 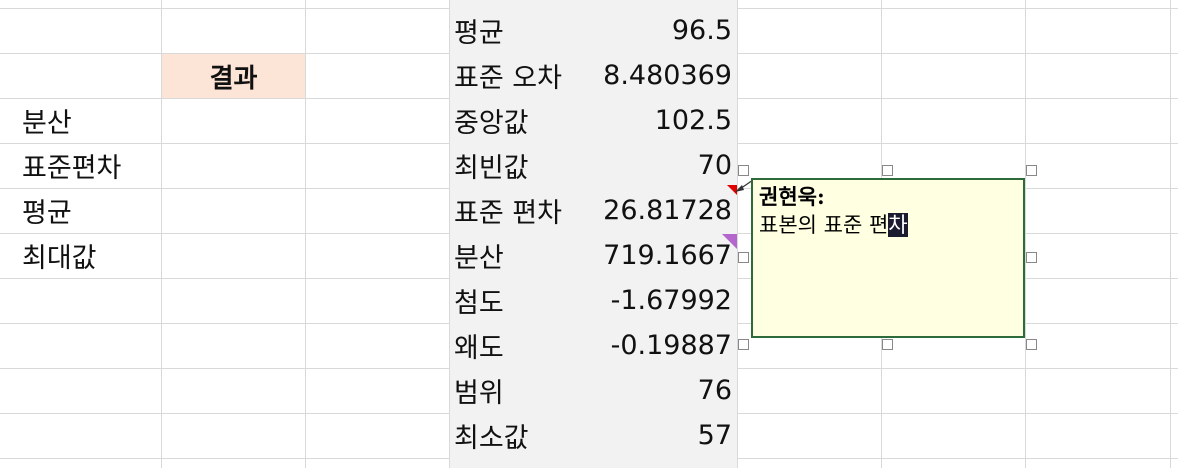 What do you see at coordinates (792, 196) in the screenshot?
I see `comment-author: 권현욱:` at bounding box center [792, 196].